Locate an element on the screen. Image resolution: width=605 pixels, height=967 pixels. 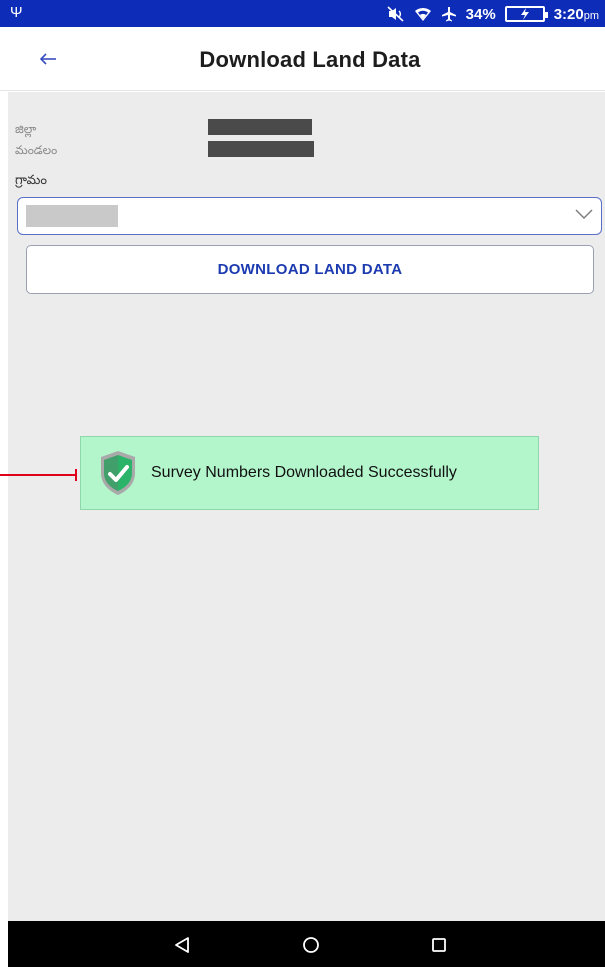
mandal-value-redacted is located at coordinates (261, 149).